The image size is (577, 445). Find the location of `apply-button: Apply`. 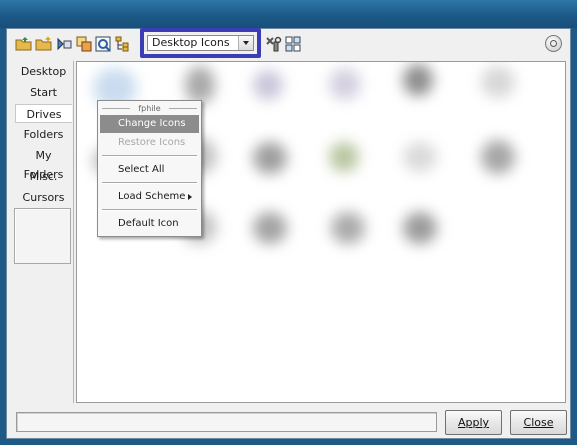

apply-button: Apply is located at coordinates (473, 422).